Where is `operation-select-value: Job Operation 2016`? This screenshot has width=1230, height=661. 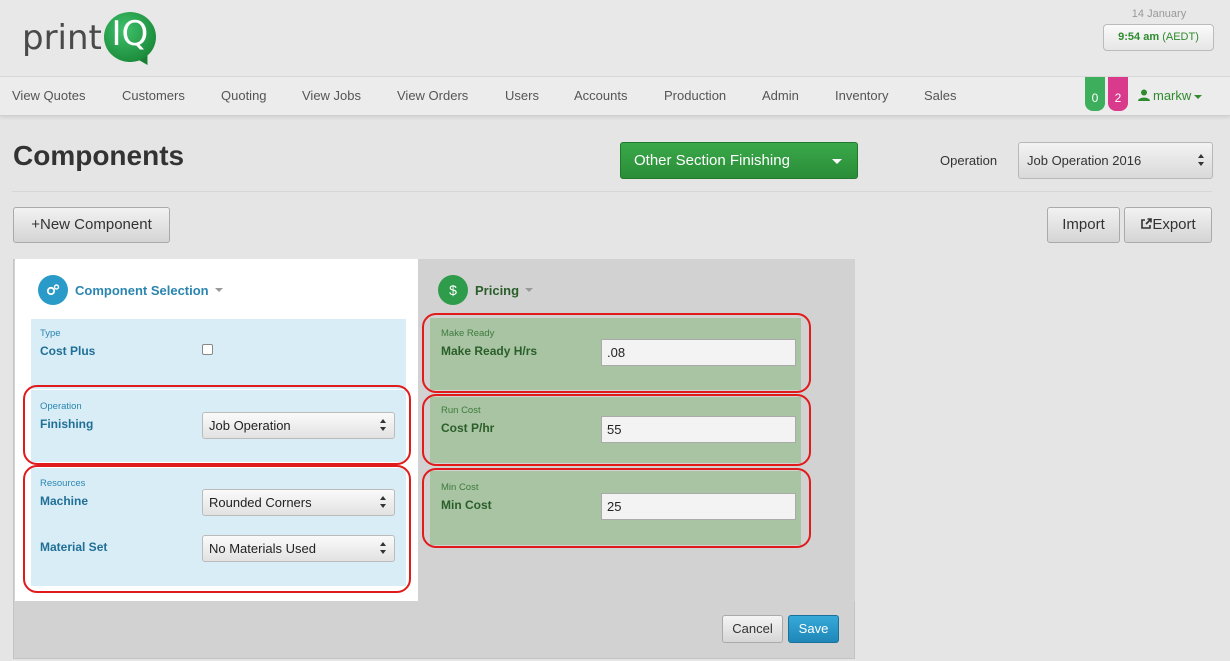
operation-select-value: Job Operation 2016 is located at coordinates (1084, 160).